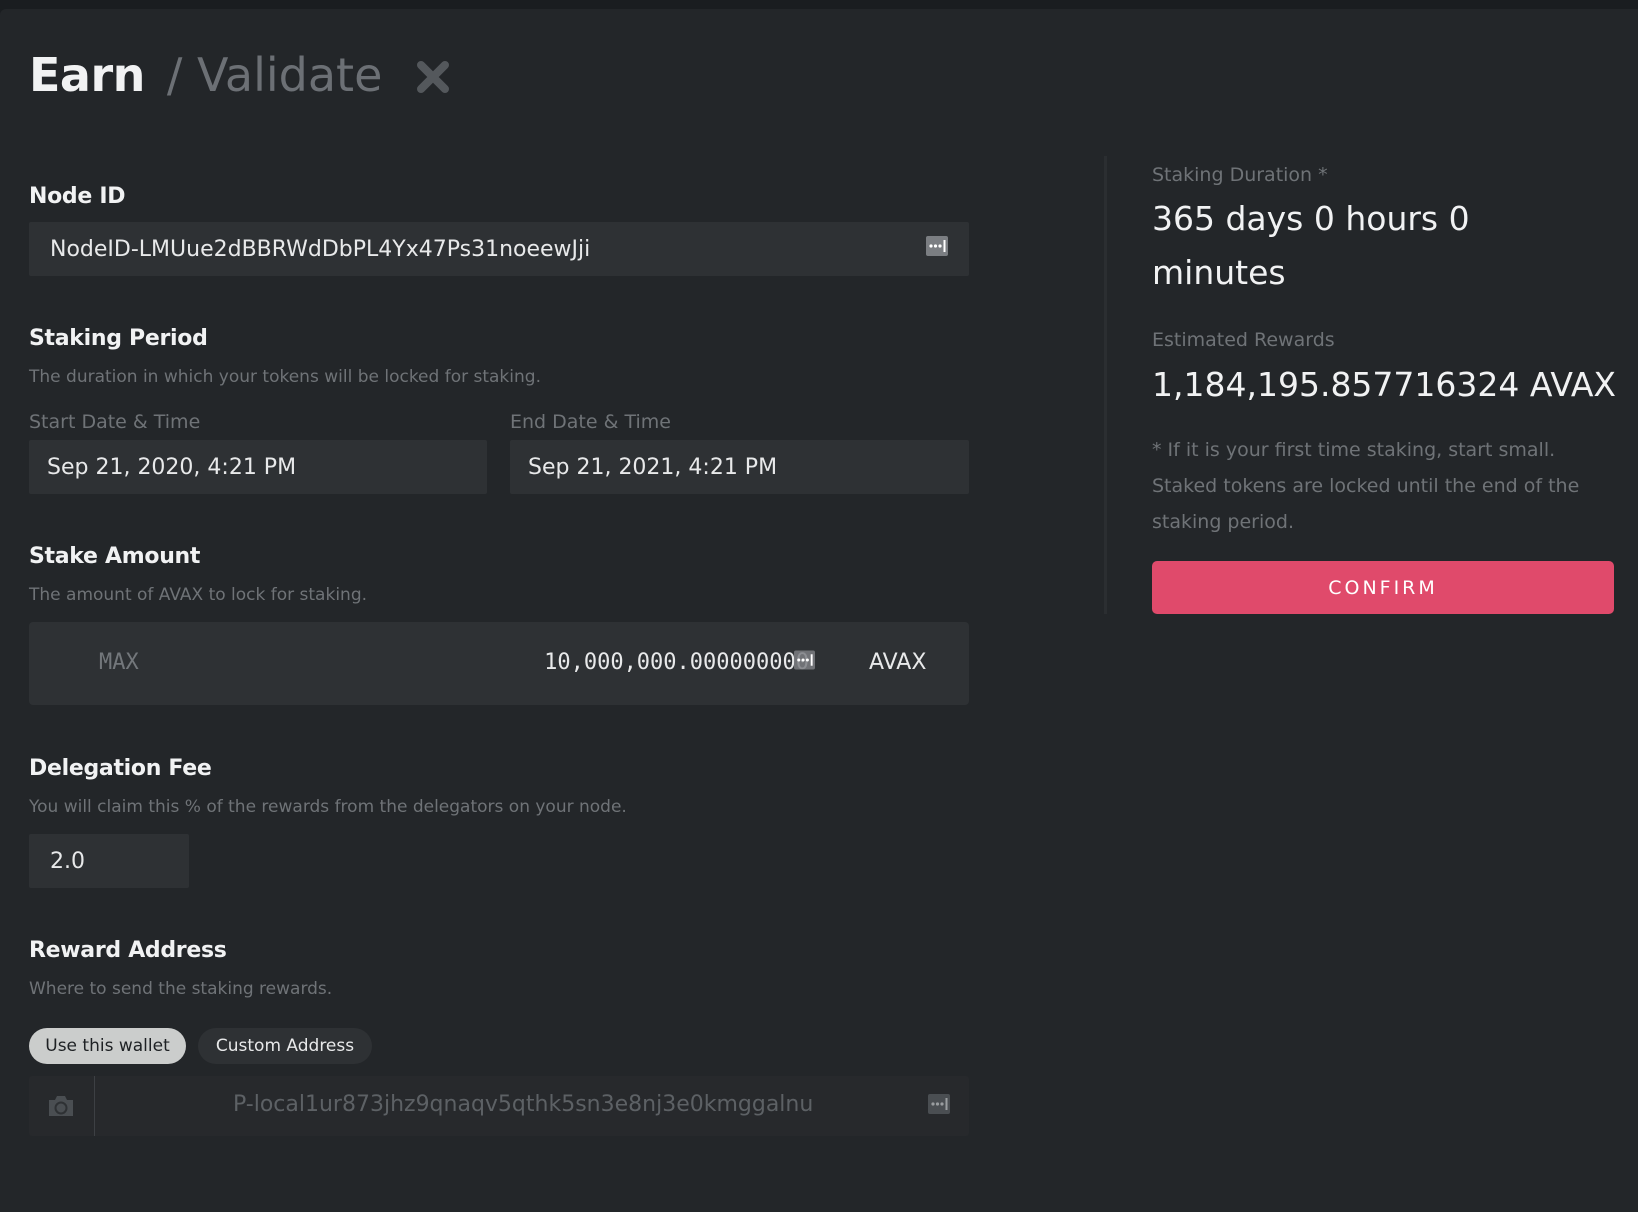 The width and height of the screenshot is (1638, 1212). Describe the element at coordinates (94, 1106) in the screenshot. I see `address-separator` at that location.